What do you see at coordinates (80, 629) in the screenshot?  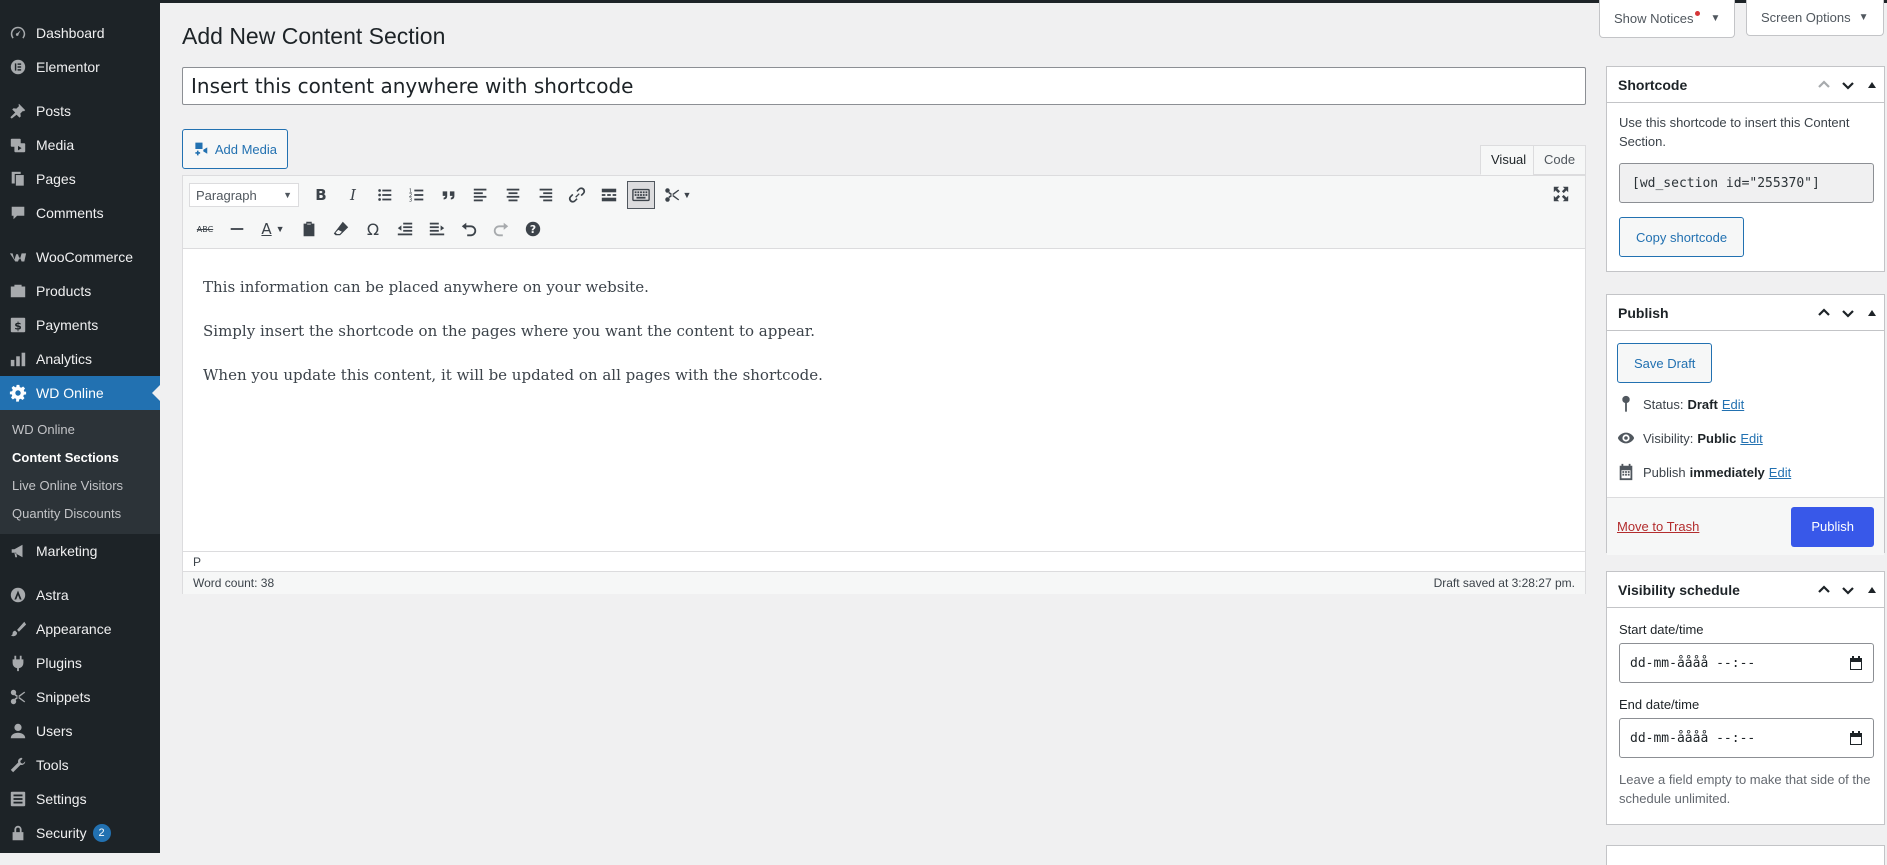 I see `sidebar-item-appearance: Appearance` at bounding box center [80, 629].